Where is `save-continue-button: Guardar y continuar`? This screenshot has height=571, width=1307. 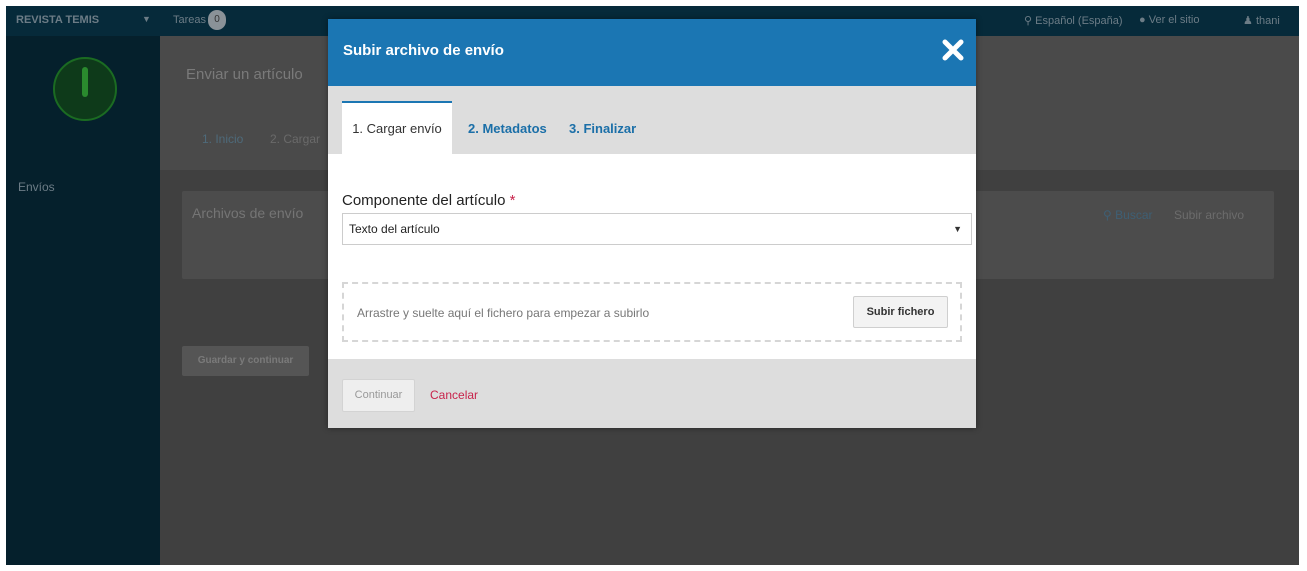 save-continue-button: Guardar y continuar is located at coordinates (245, 361).